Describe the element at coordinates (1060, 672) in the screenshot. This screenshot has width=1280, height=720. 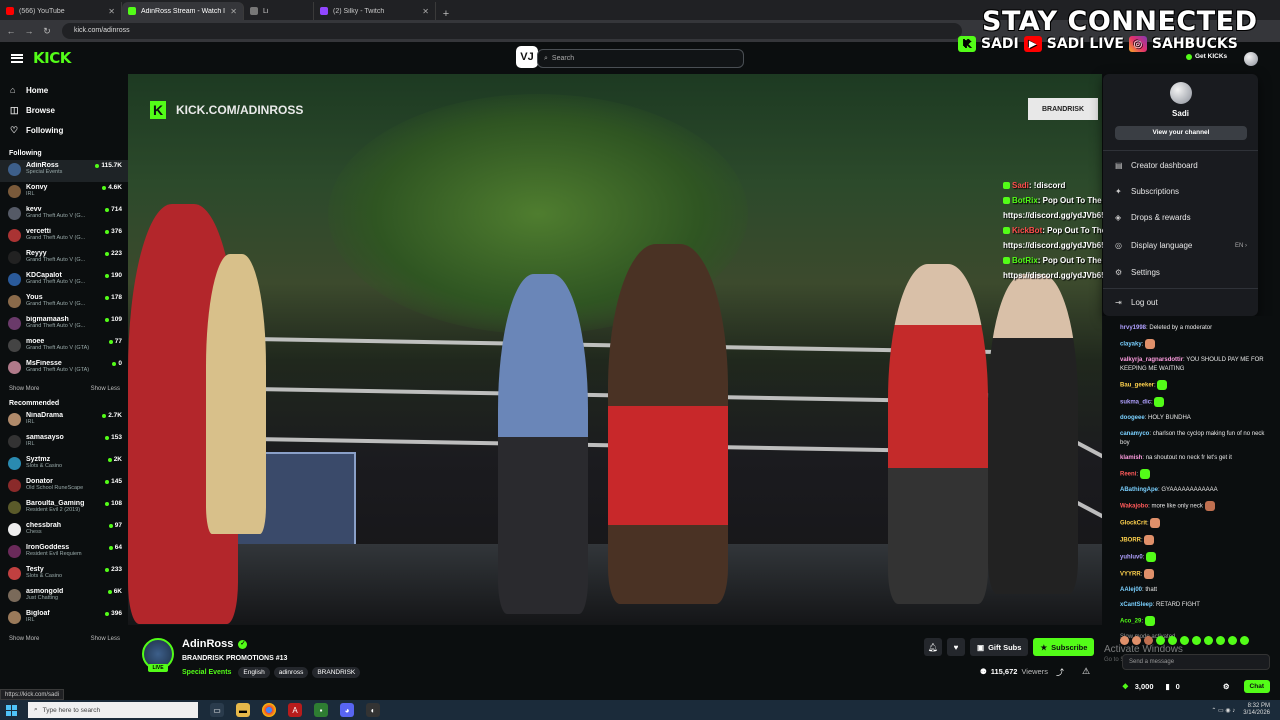
I see `share-icon: ⤴` at that location.